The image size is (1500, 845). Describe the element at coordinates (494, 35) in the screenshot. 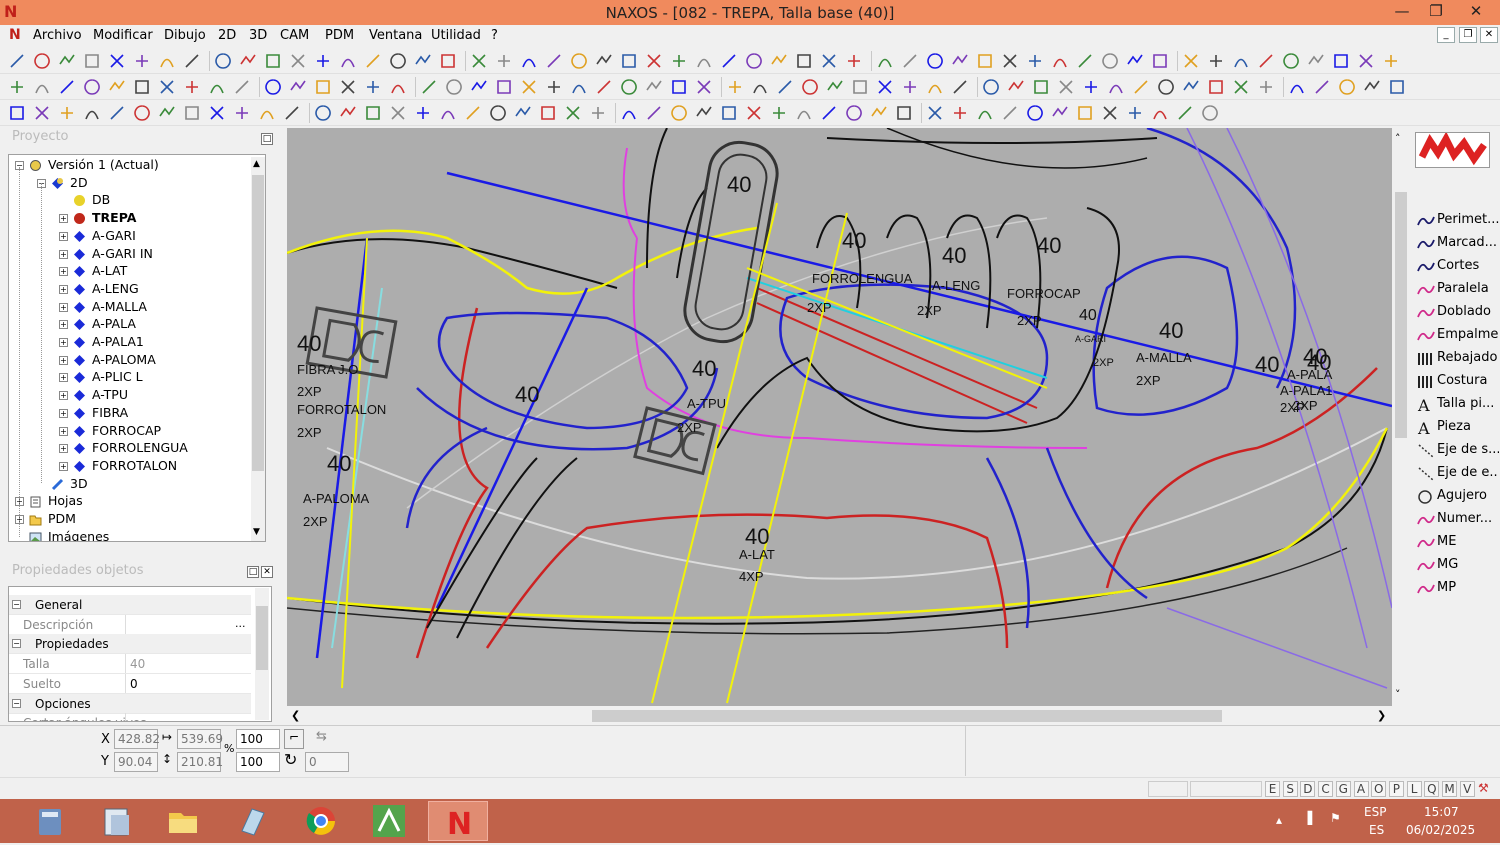

I see `menu-help: ?` at that location.